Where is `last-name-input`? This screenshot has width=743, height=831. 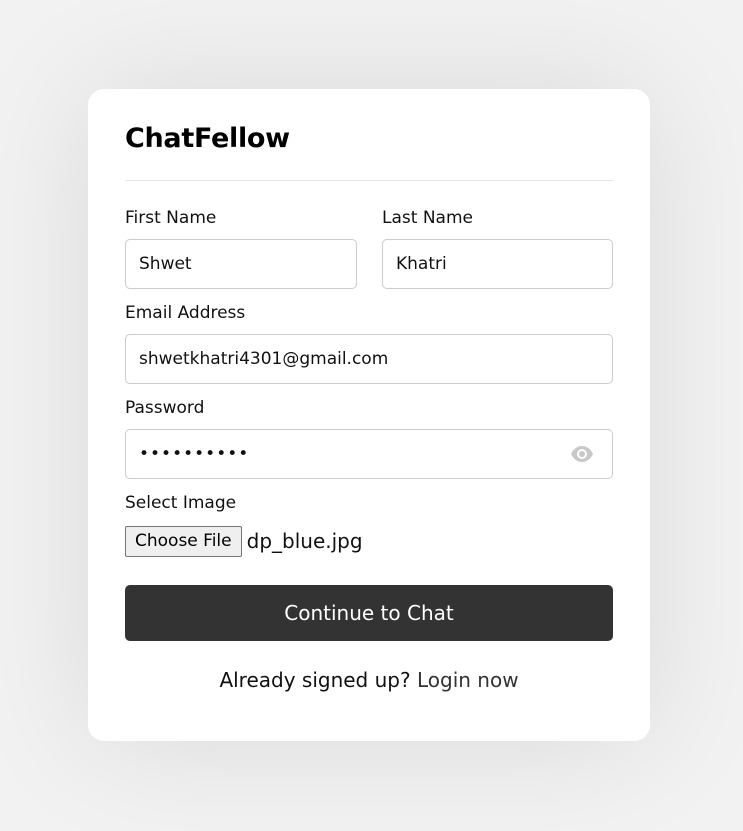 last-name-input is located at coordinates (497, 264).